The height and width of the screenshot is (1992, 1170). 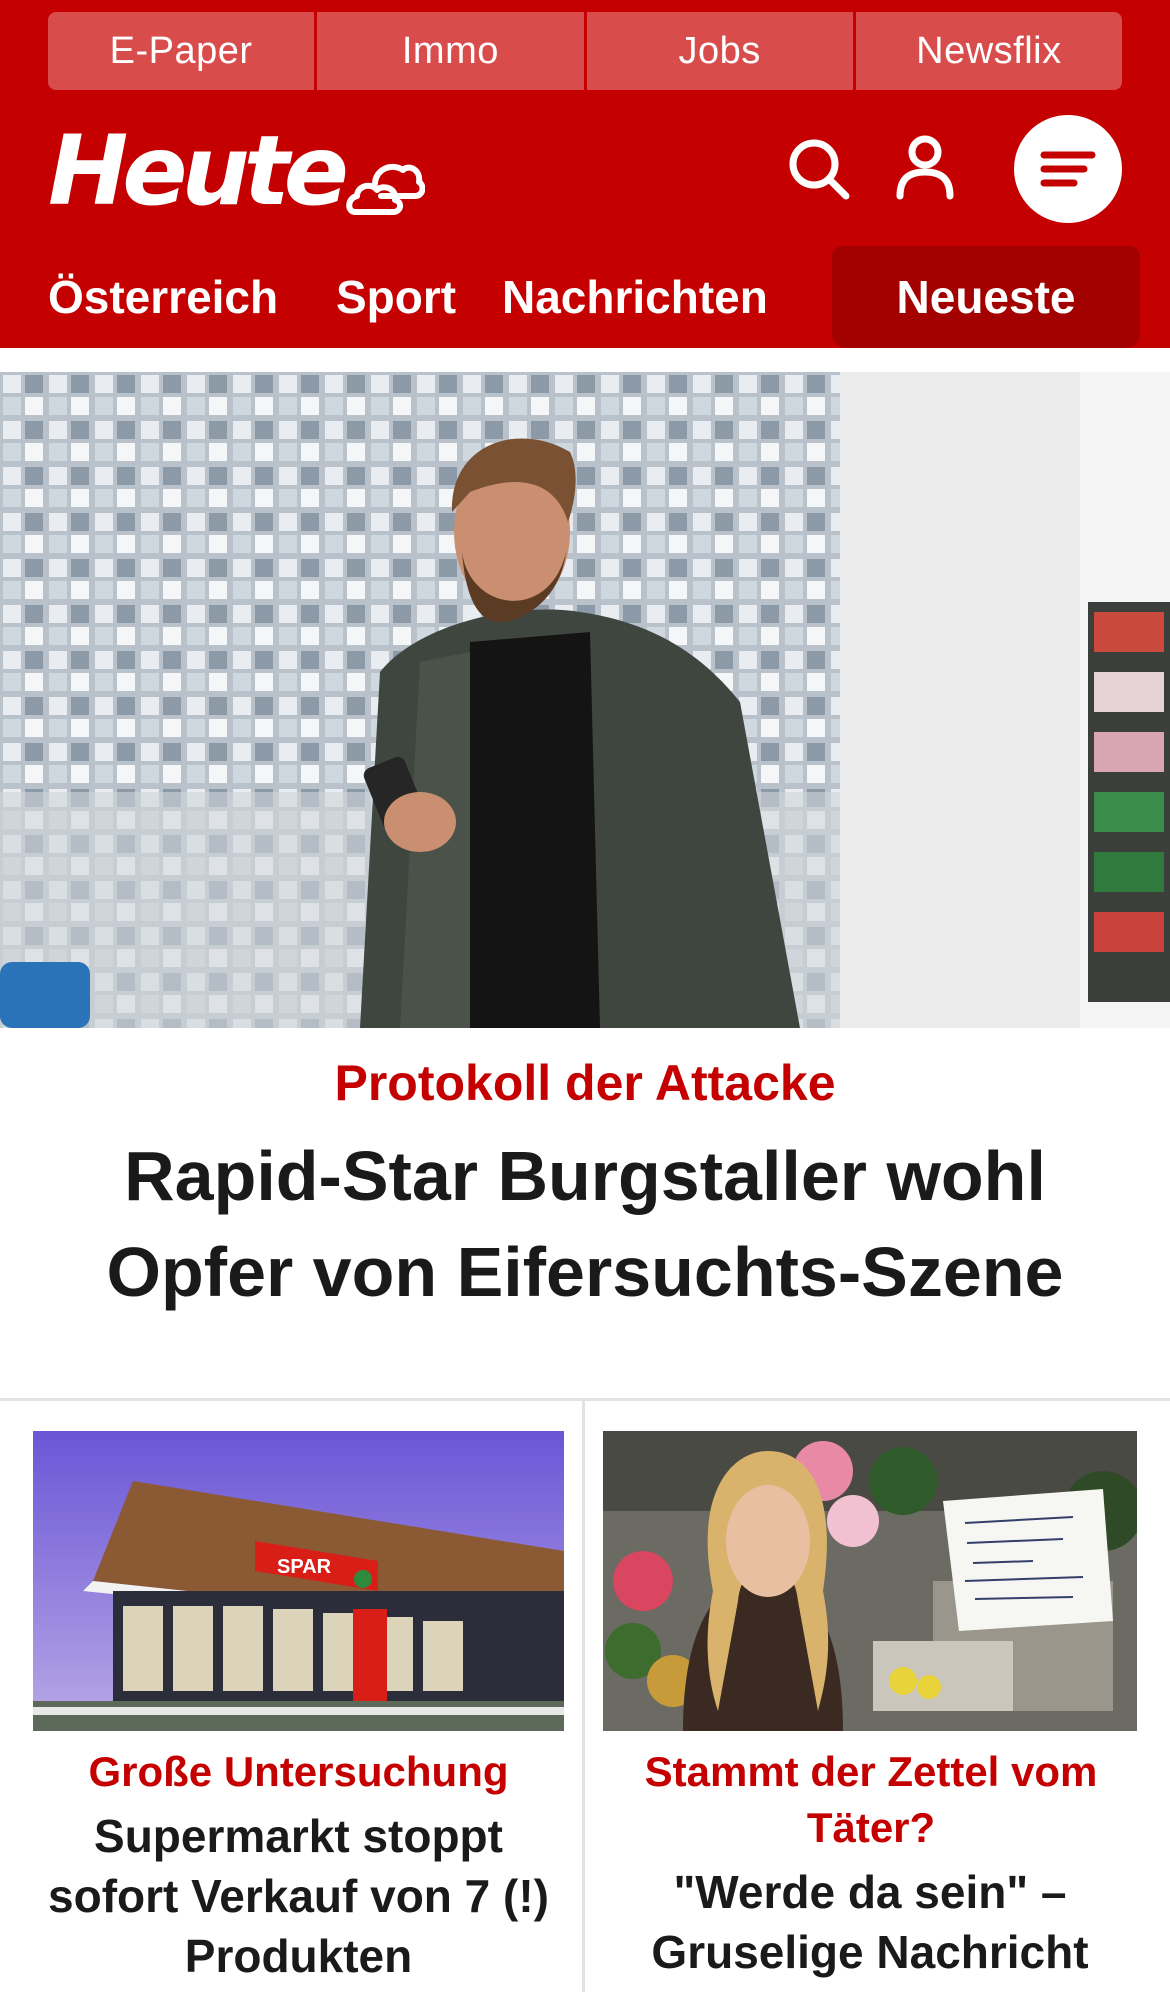 I want to click on section-nav: Österreich Sport Nachrichten Neueste, so click(x=585, y=297).